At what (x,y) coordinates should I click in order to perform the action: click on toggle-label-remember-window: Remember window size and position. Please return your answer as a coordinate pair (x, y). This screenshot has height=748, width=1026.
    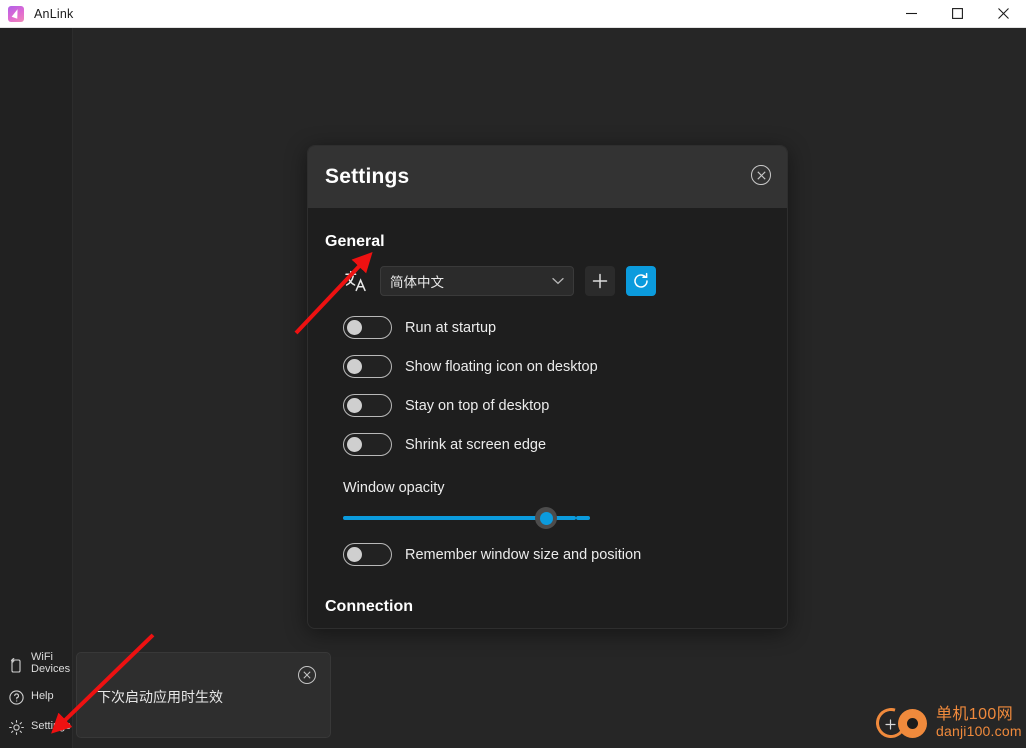
    Looking at the image, I should click on (523, 554).